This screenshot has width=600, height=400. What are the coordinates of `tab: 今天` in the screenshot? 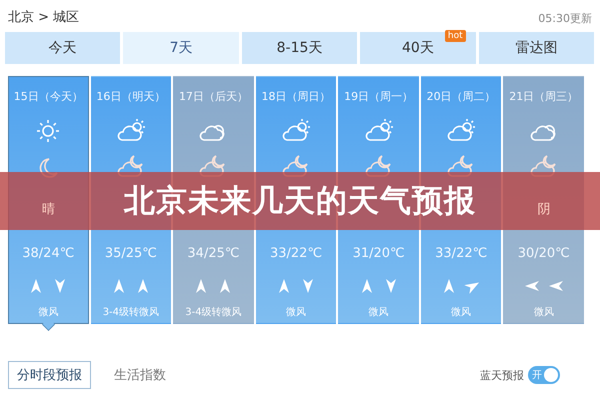 It's located at (62, 48).